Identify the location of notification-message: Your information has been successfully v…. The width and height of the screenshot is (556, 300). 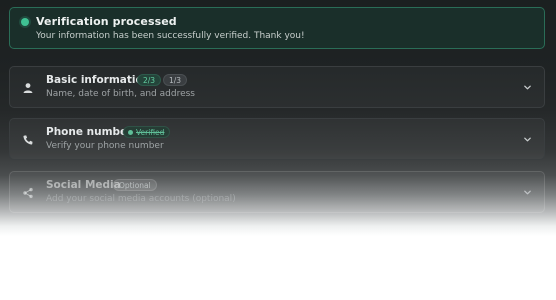
(170, 36).